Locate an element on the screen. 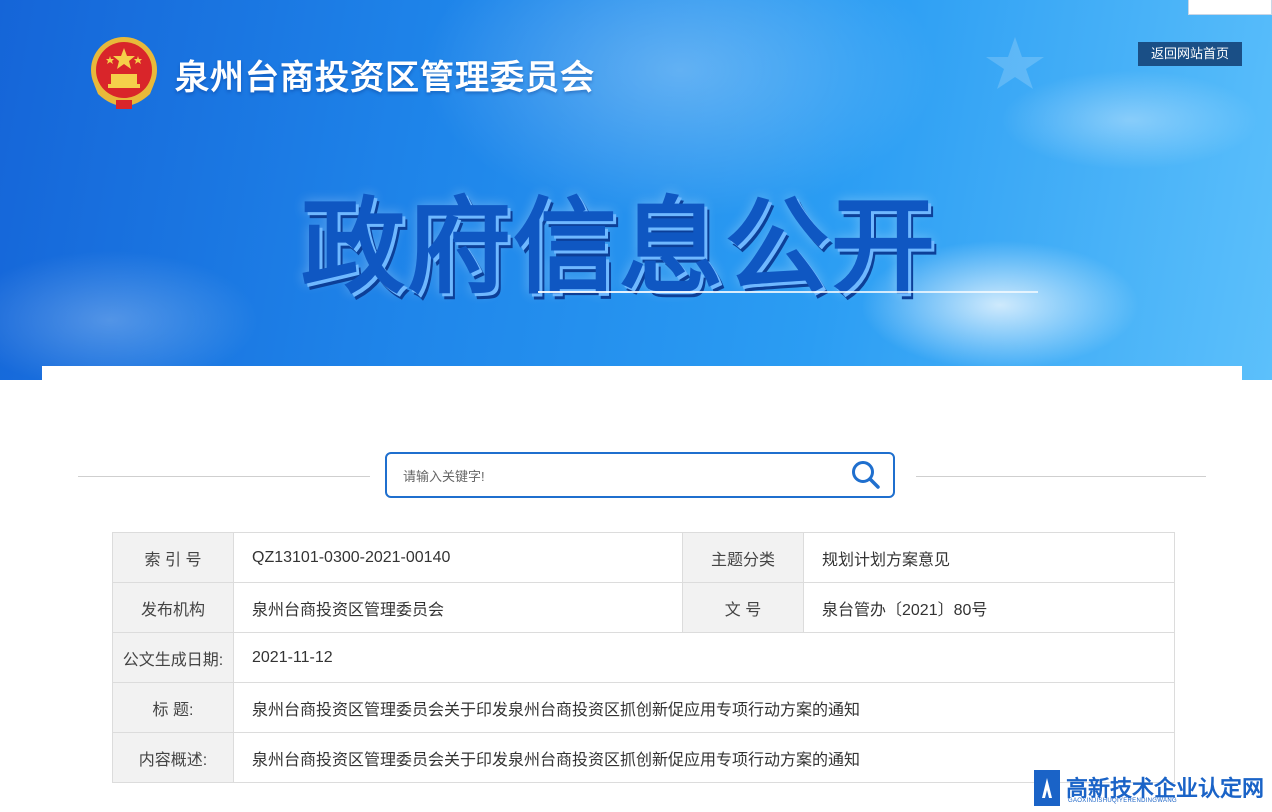 The height and width of the screenshot is (812, 1272). watermark: 高新技术企业认定网 GAOXINJISHUQIYERENDINGWANG is located at coordinates (1151, 789).